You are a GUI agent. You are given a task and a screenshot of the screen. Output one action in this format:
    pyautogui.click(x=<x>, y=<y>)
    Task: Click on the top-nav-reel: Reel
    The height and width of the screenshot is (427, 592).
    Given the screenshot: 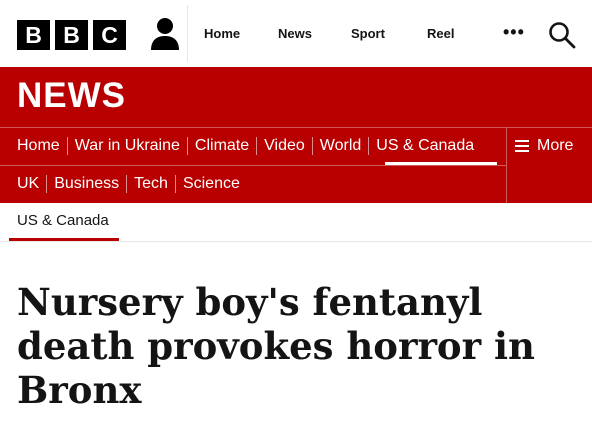 What is the action you would take?
    pyautogui.click(x=440, y=33)
    